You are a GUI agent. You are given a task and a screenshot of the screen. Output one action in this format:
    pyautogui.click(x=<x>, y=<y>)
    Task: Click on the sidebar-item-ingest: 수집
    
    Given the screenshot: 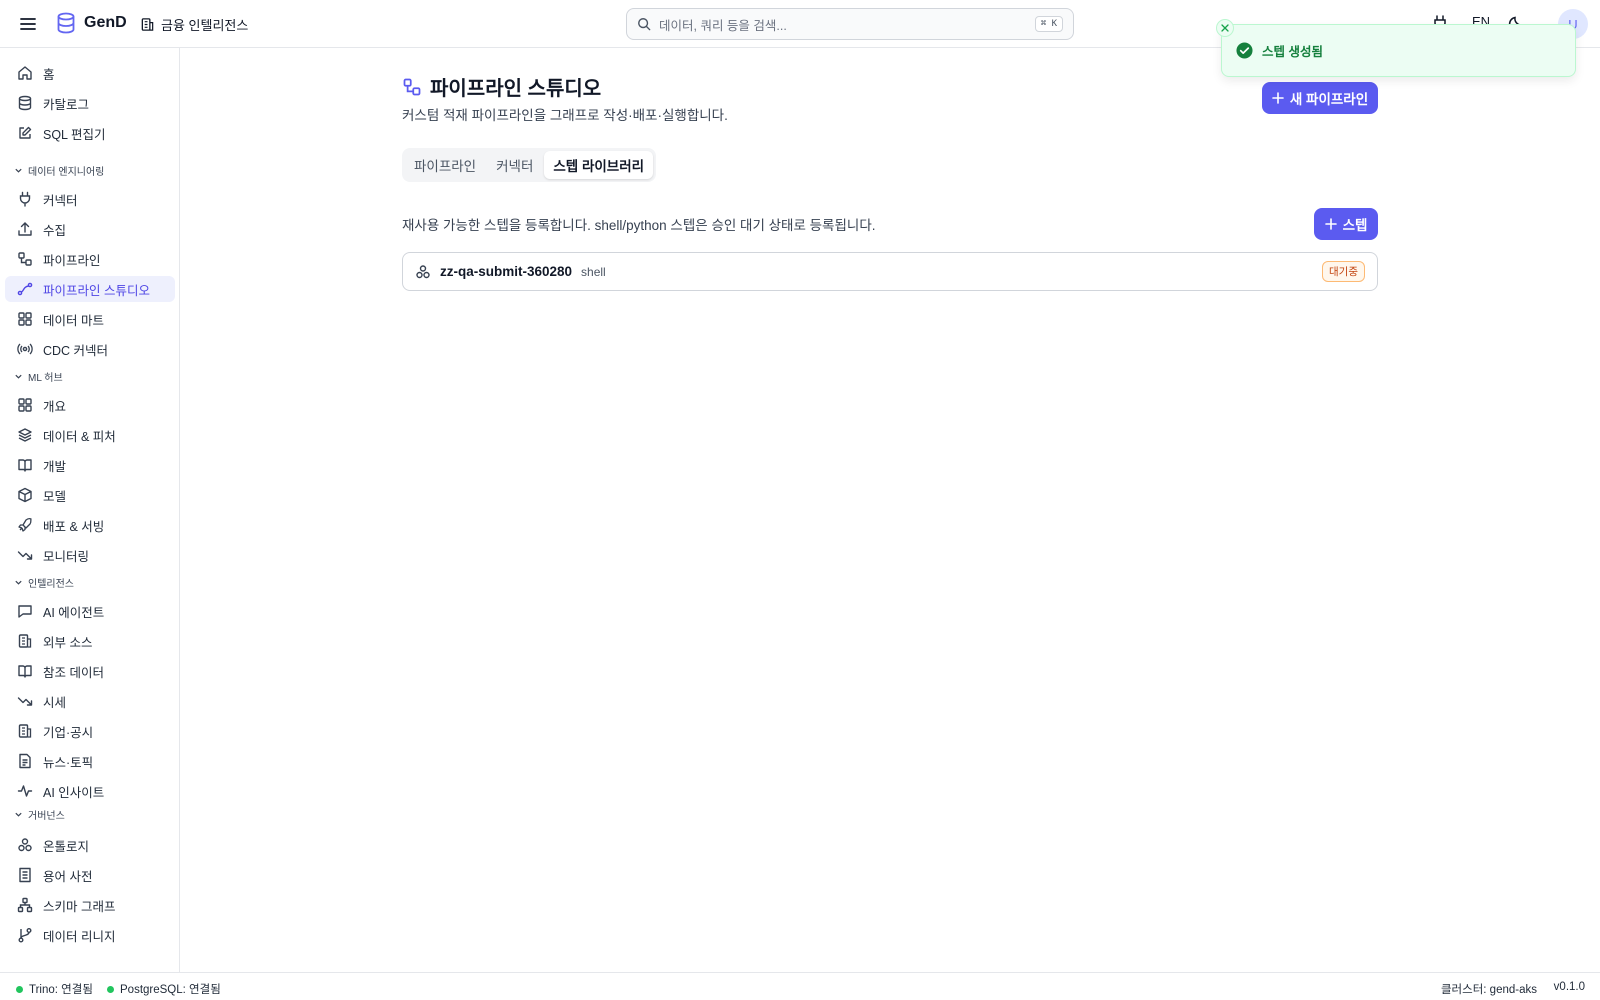 What is the action you would take?
    pyautogui.click(x=90, y=229)
    